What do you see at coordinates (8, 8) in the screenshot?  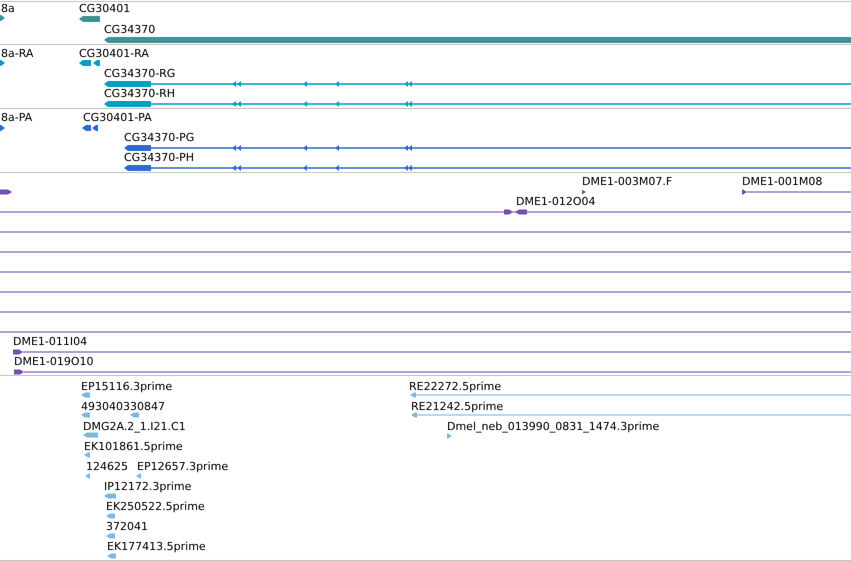 I see `feature-label: 8a` at bounding box center [8, 8].